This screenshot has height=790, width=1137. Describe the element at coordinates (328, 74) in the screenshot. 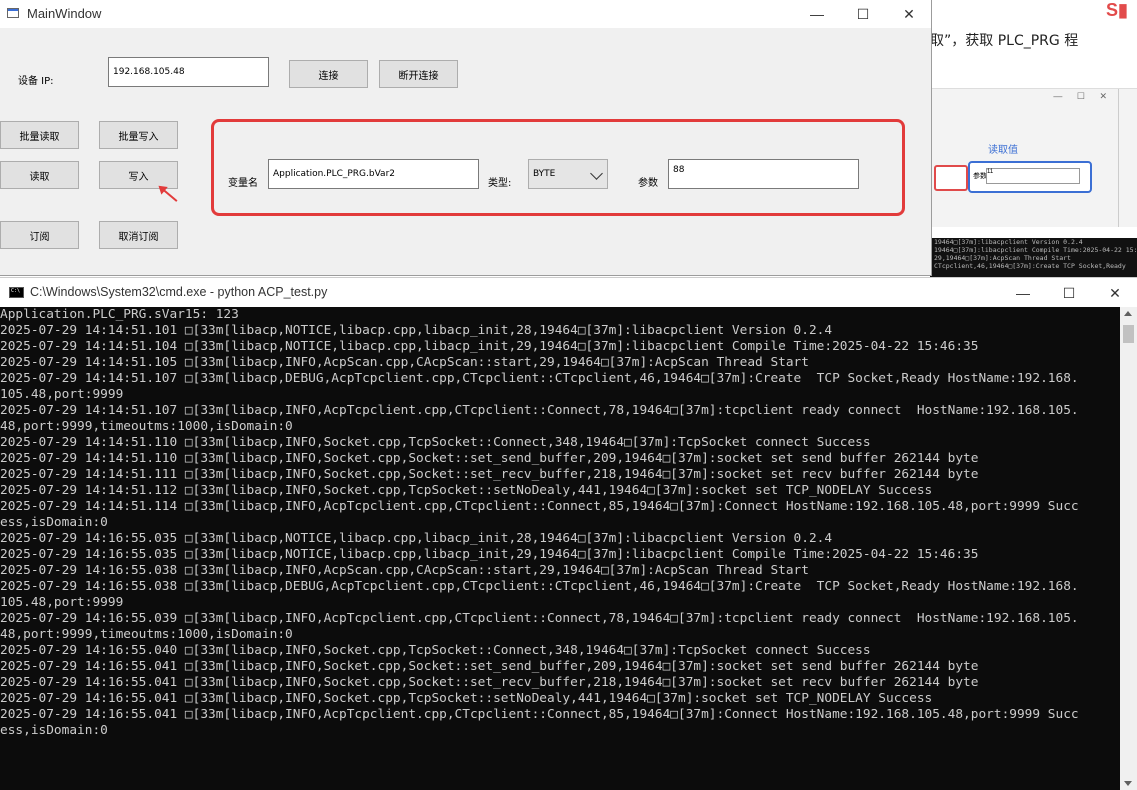

I see `connect-button: 连接` at that location.